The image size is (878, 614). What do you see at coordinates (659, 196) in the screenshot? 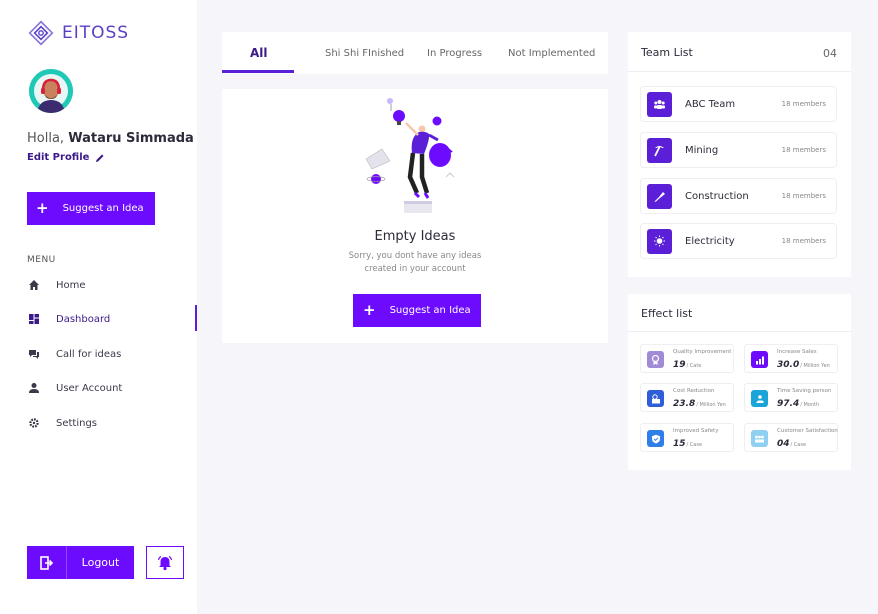
I see `trowel-icon` at bounding box center [659, 196].